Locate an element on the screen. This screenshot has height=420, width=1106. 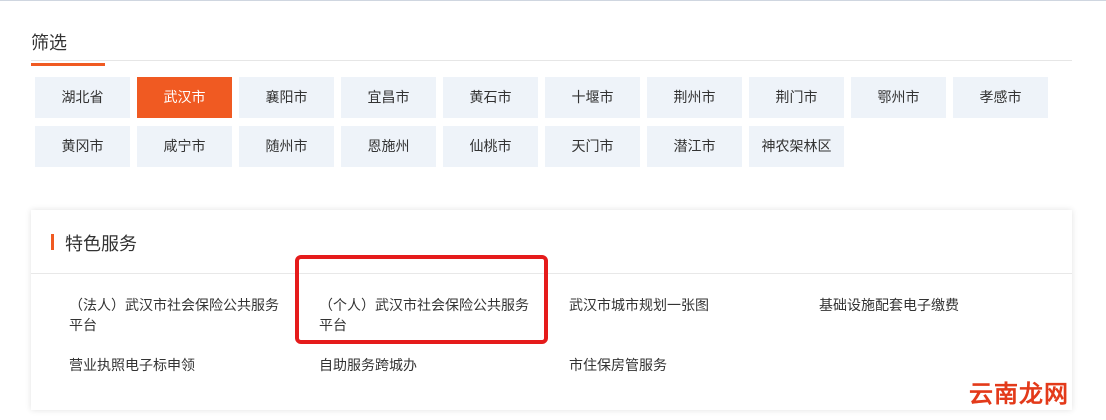
city-huanggang: 黄冈市 is located at coordinates (82, 146).